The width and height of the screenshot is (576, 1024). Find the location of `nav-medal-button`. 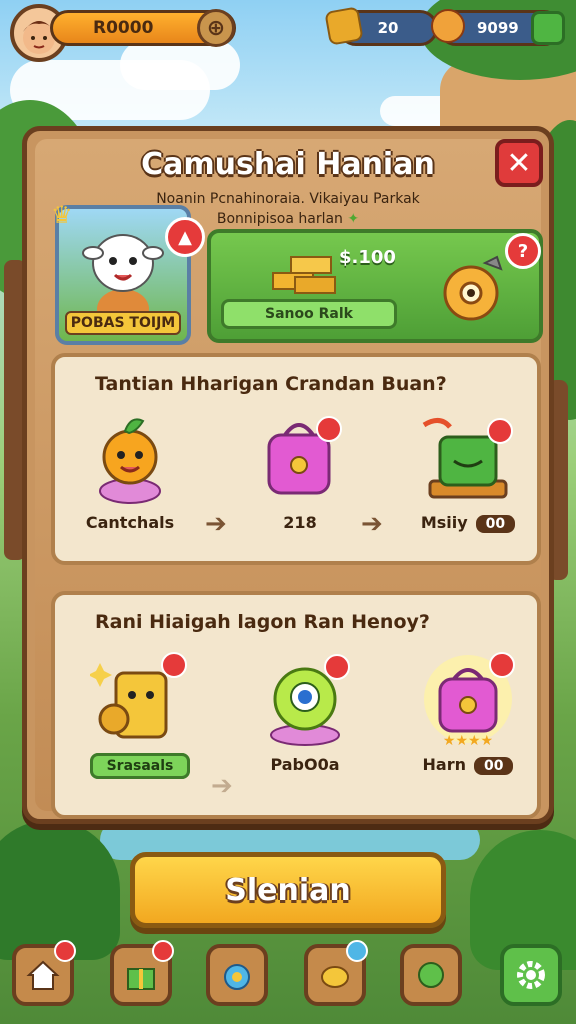

nav-medal-button is located at coordinates (237, 975).